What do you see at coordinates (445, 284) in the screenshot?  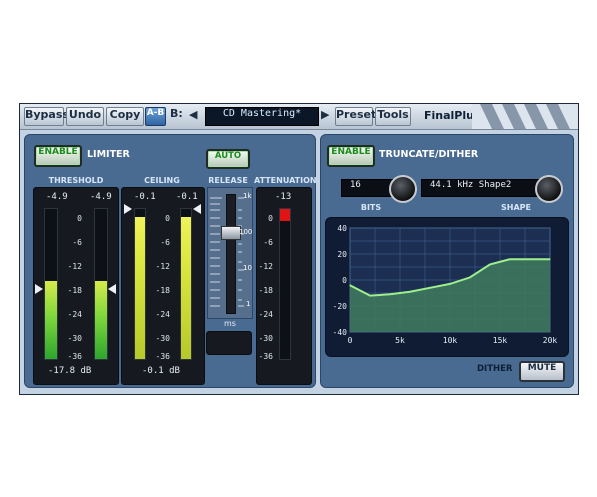 I see `dither-noise-shape-chart: 40200-20-400 5k 10k 15k 20k` at bounding box center [445, 284].